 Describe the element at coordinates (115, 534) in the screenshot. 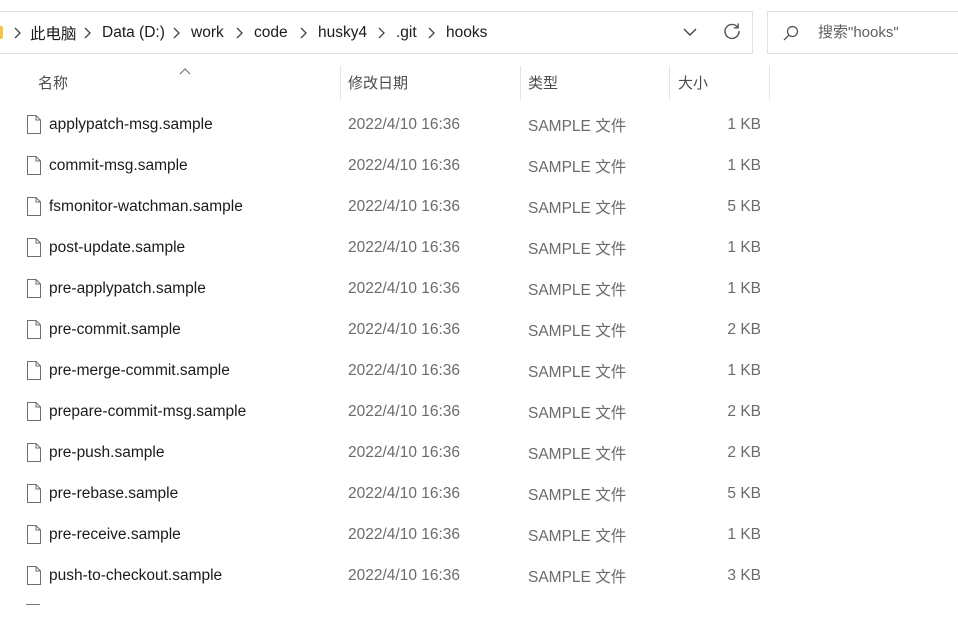

I see `file-name: pre-receive.sample` at that location.